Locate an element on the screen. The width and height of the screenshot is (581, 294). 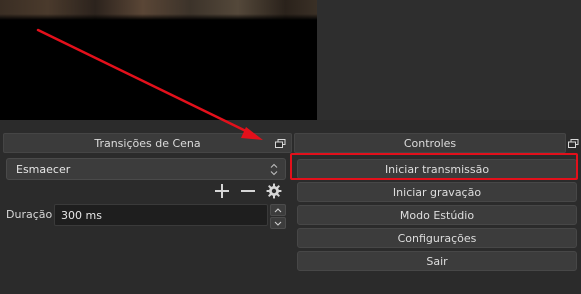
exit-button: Sair is located at coordinates (437, 261).